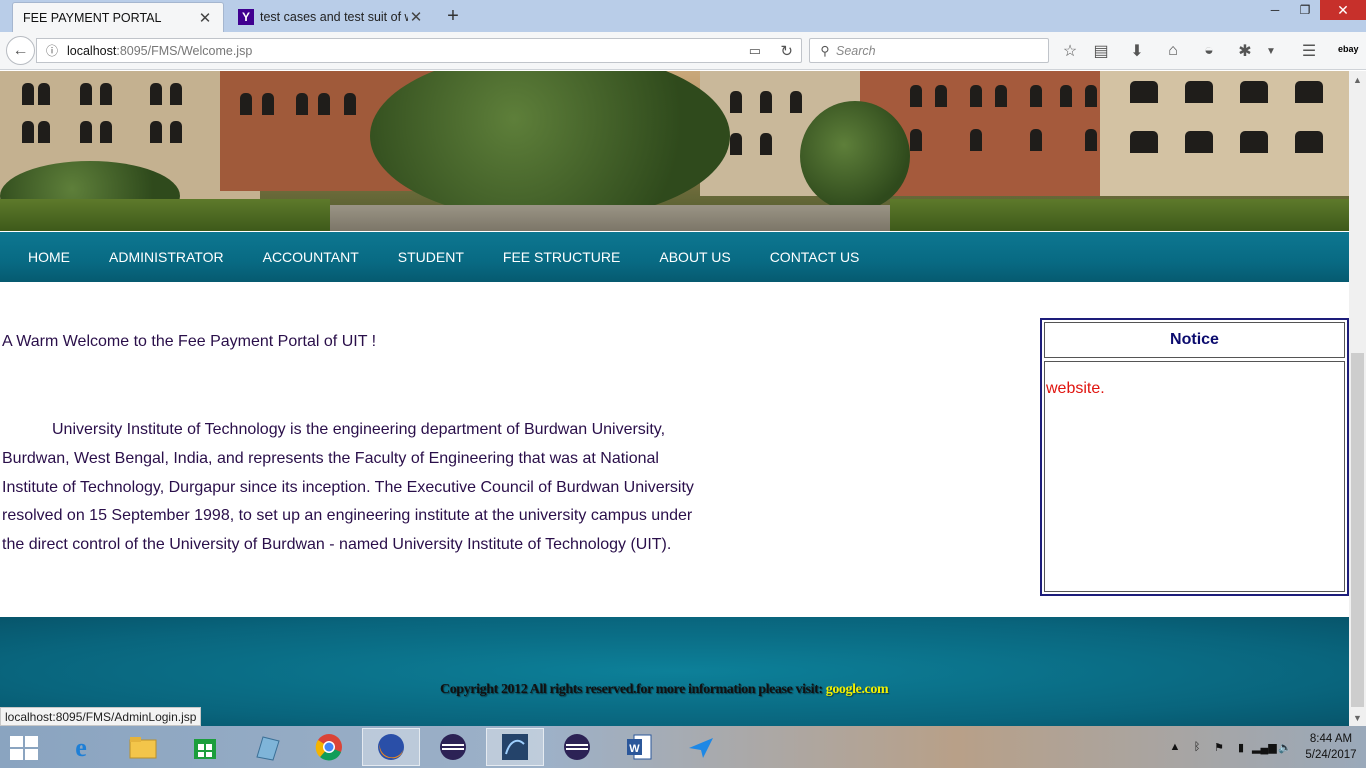  Describe the element at coordinates (311, 257) in the screenshot. I see `menu-item-accountant: ACCOUNTANT` at that location.